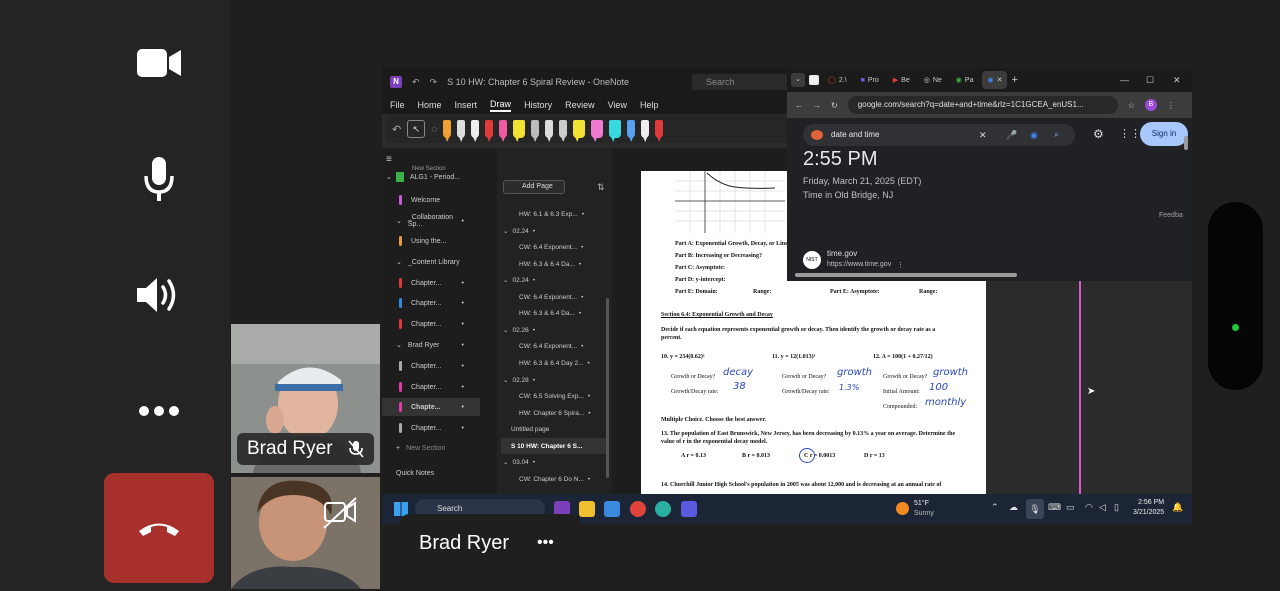  What do you see at coordinates (563, 129) in the screenshot?
I see `pen-dark` at bounding box center [563, 129].